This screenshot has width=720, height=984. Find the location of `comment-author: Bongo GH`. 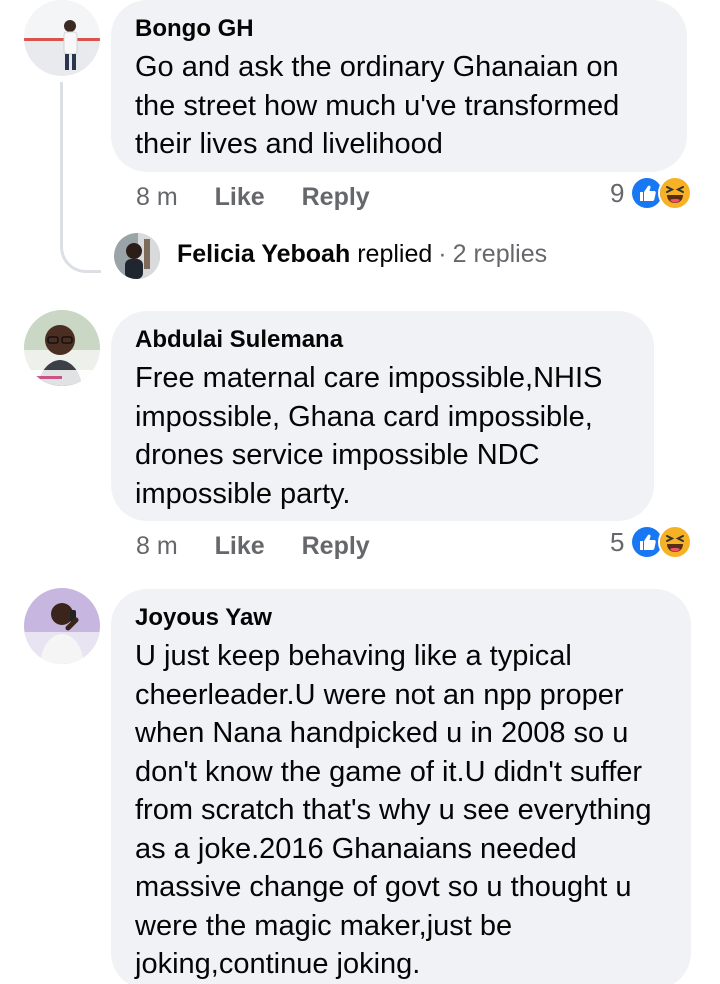

comment-author: Bongo GH is located at coordinates (399, 29).